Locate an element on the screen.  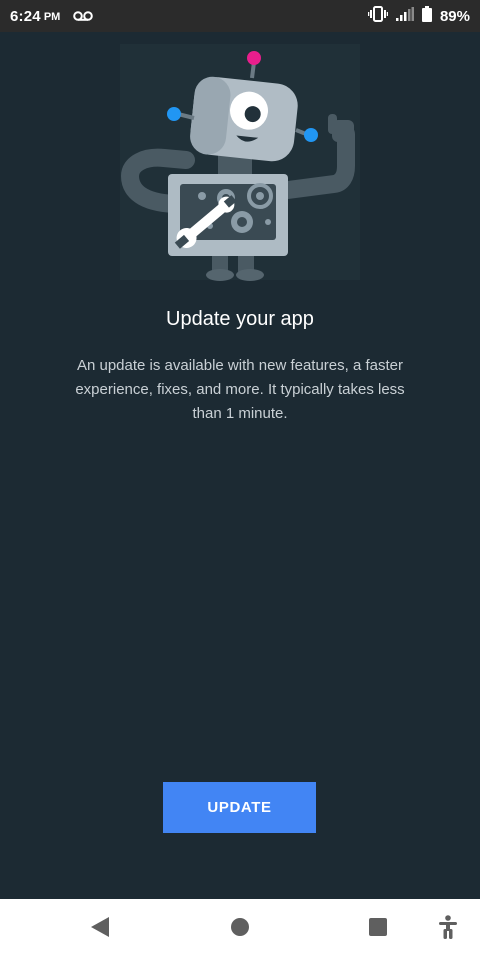
status-right: 89% is located at coordinates (418, 16).